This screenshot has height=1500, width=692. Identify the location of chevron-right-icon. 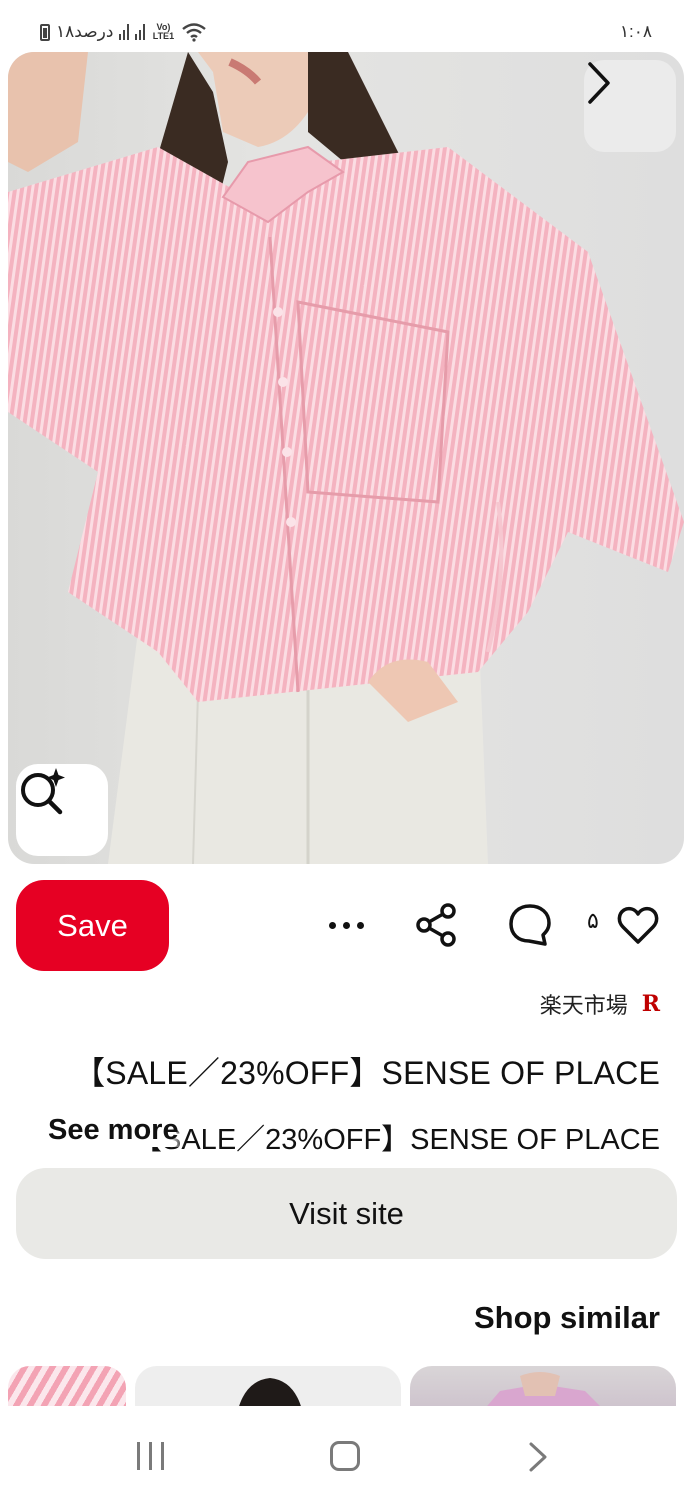
(599, 83).